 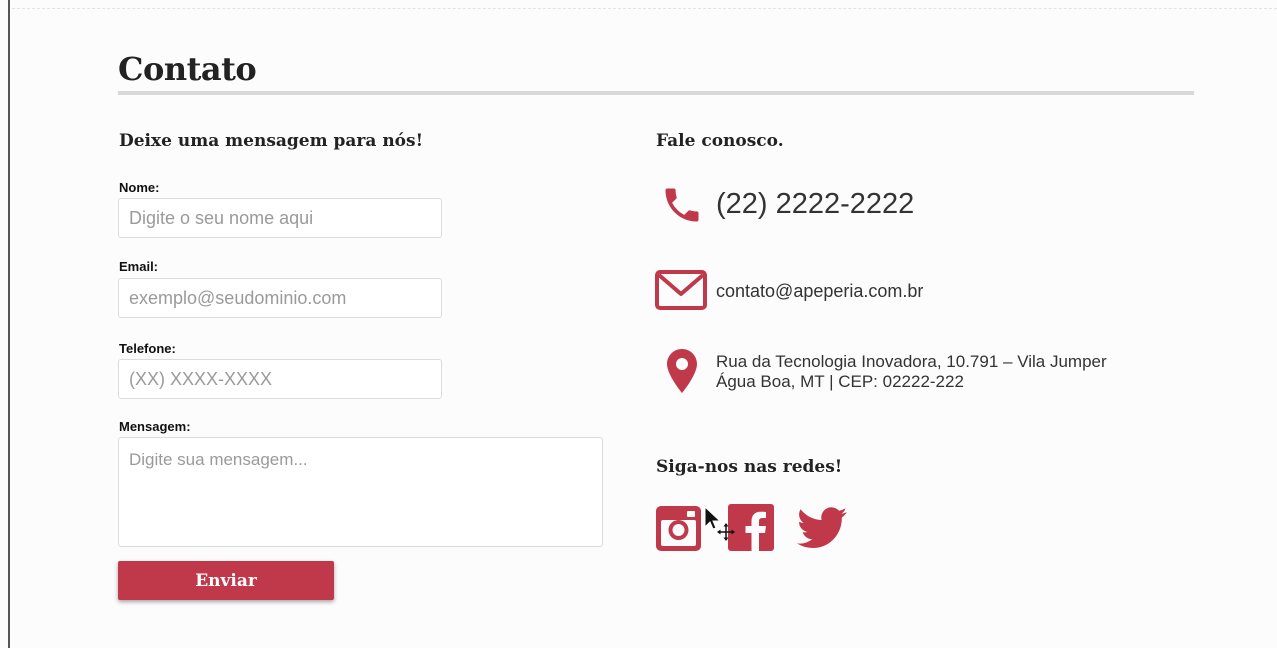 I want to click on instagram-link, so click(x=678, y=531).